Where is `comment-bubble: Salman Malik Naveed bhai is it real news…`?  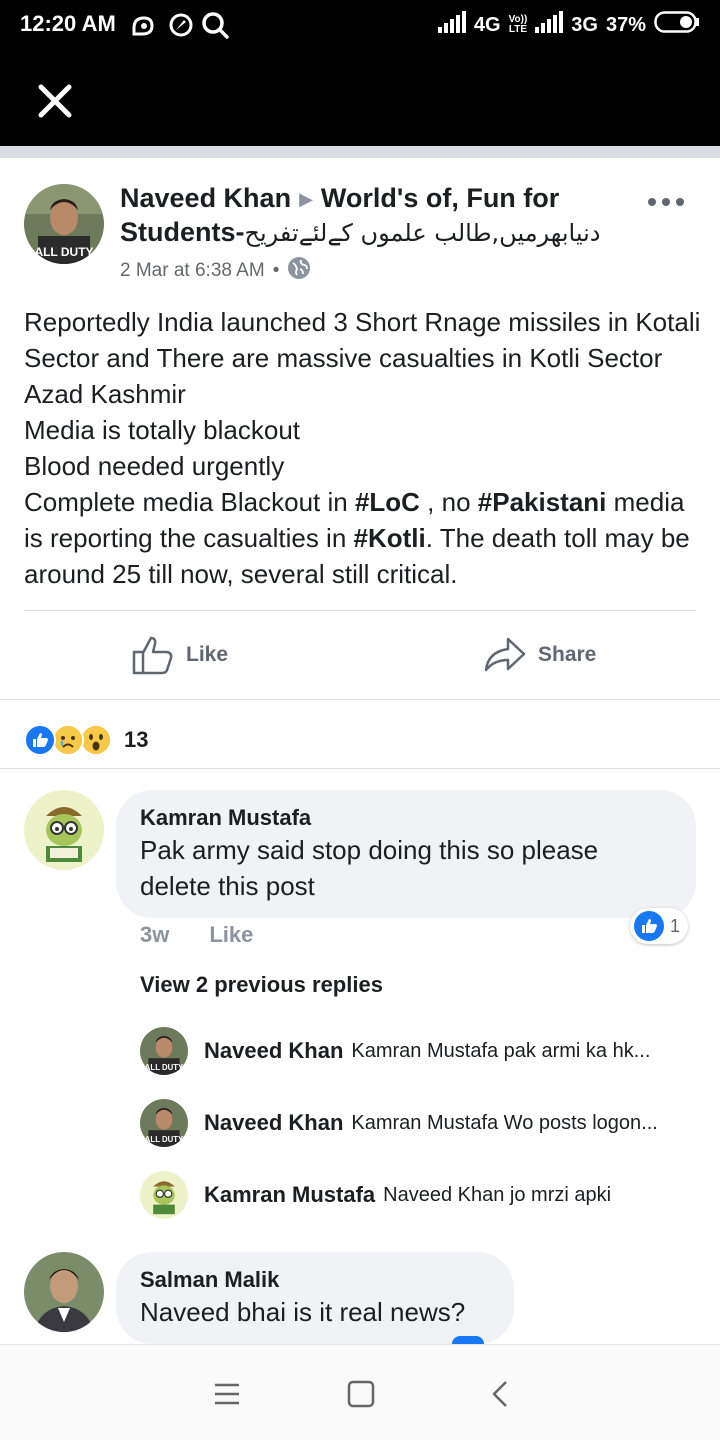
comment-bubble: Salman Malik Naveed bhai is it real news… is located at coordinates (315, 1298).